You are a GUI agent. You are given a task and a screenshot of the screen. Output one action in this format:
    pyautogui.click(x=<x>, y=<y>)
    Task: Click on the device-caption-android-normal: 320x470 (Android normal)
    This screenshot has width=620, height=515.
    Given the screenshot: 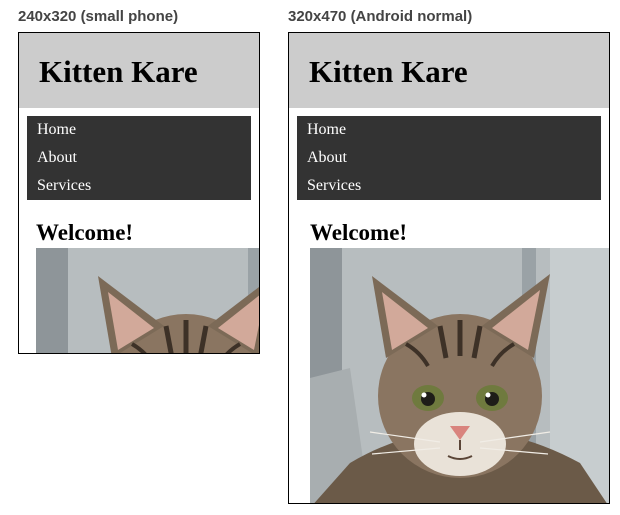 What is the action you would take?
    pyautogui.click(x=380, y=16)
    